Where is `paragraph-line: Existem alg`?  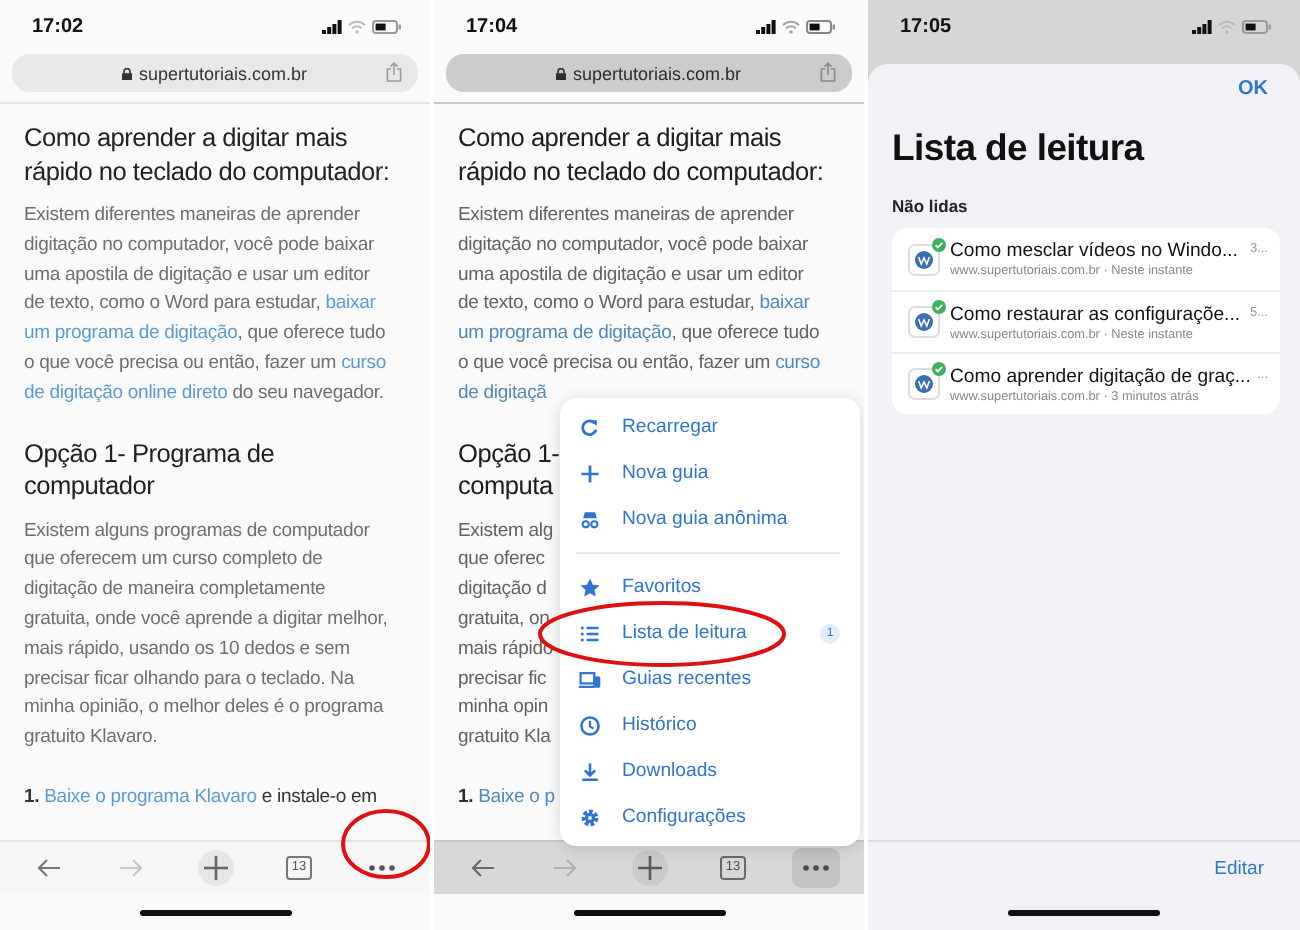
paragraph-line: Existem alg is located at coordinates (505, 531).